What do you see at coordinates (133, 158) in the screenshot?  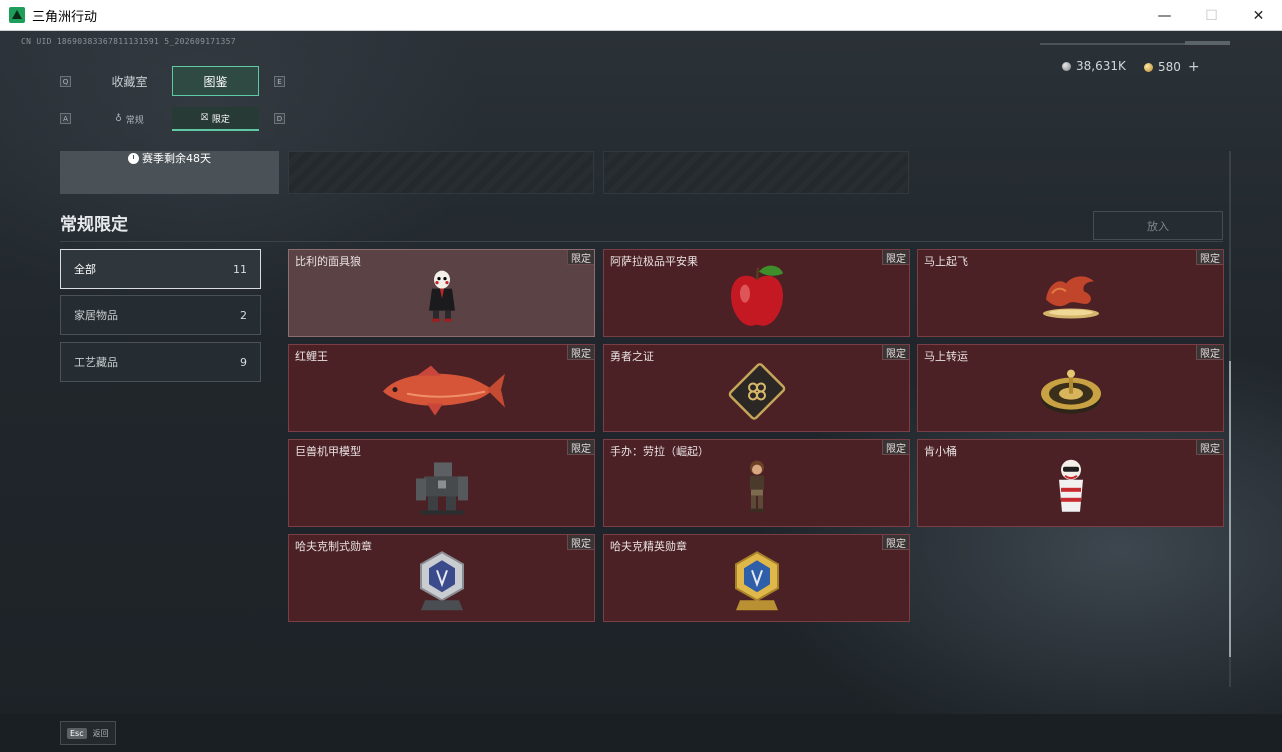 I see `clock-icon` at bounding box center [133, 158].